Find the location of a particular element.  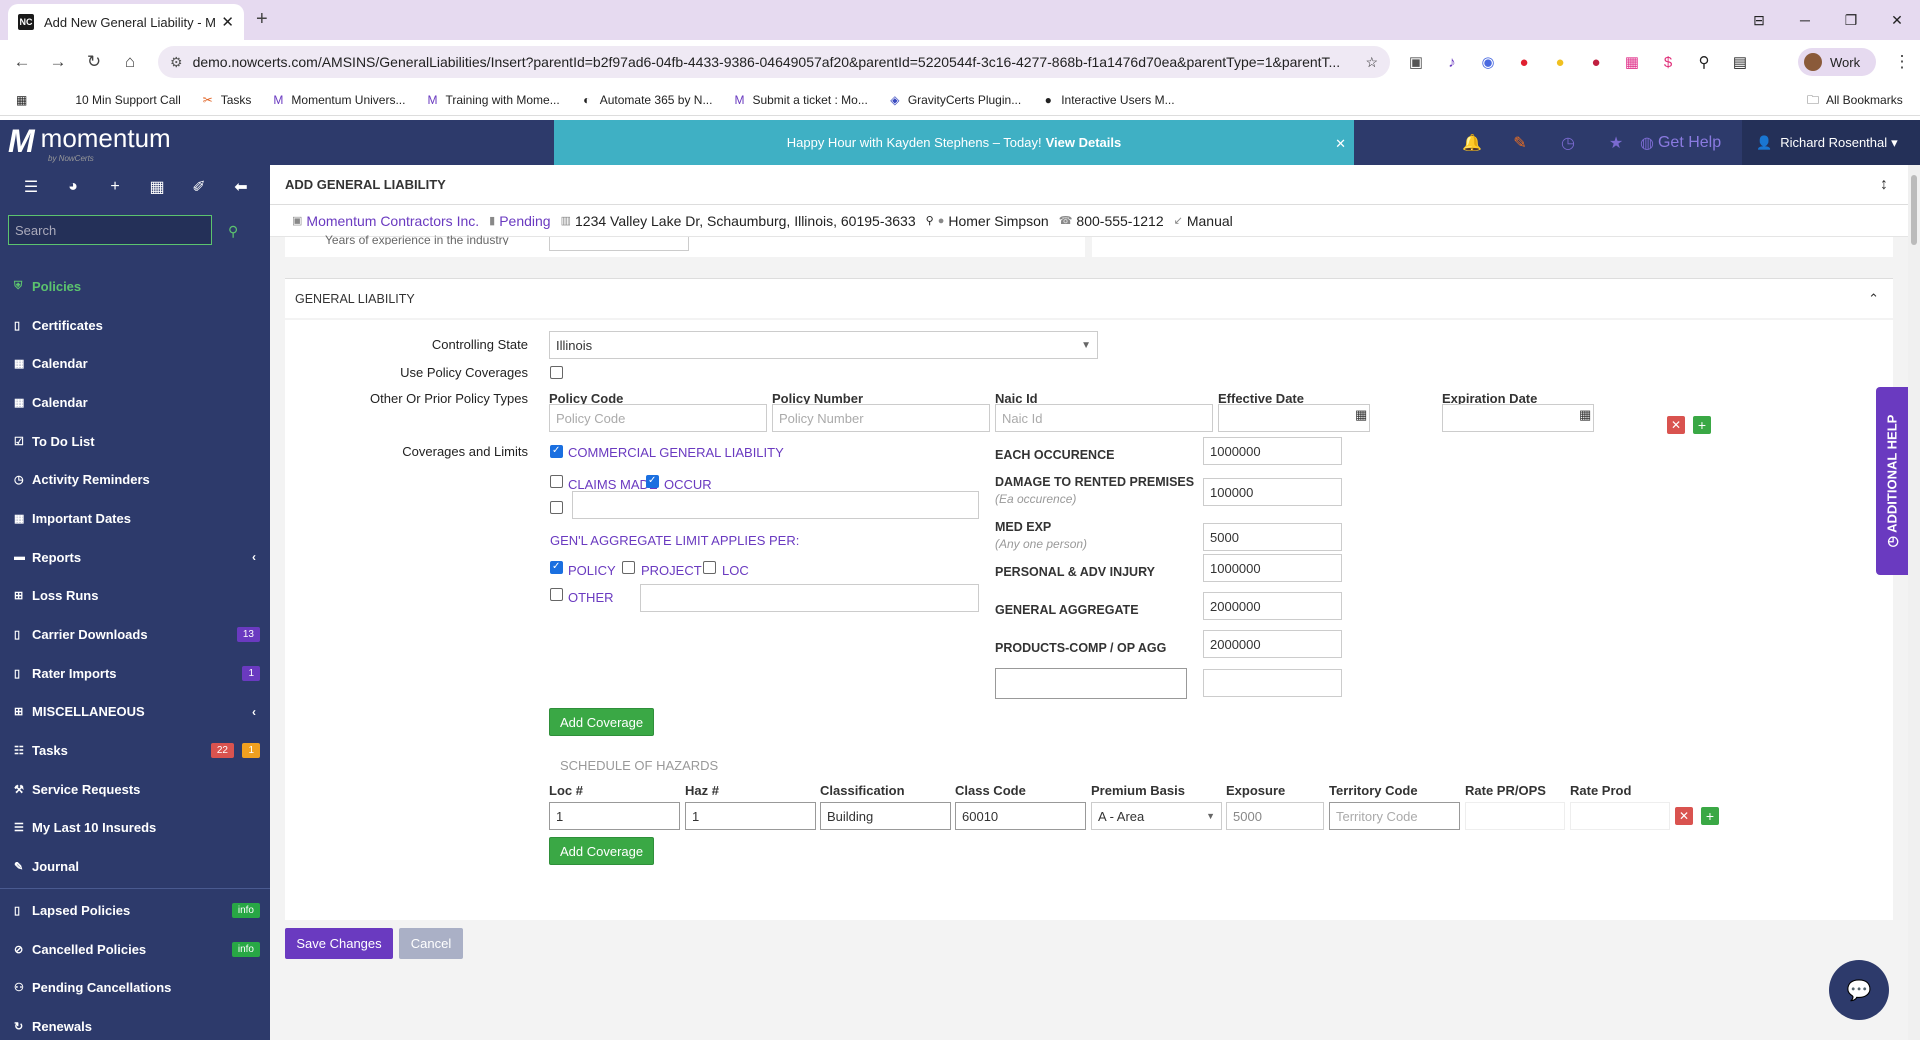

each-occurrence-input: 1000000 is located at coordinates (1272, 451).